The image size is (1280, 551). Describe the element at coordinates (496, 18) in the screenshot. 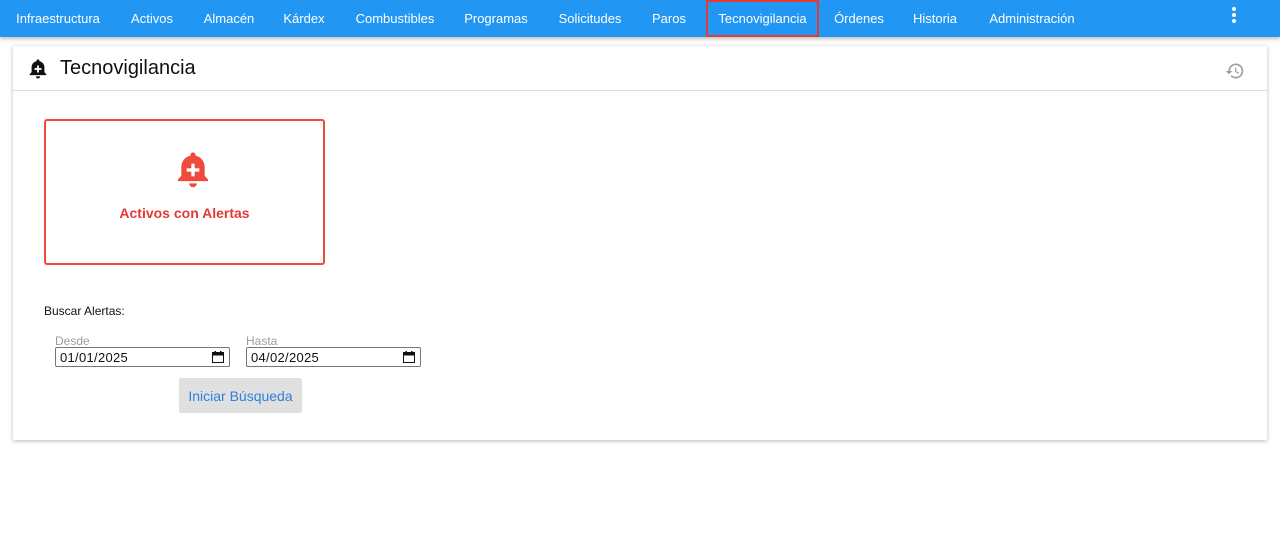

I see `nav-item-programas: Programas` at that location.